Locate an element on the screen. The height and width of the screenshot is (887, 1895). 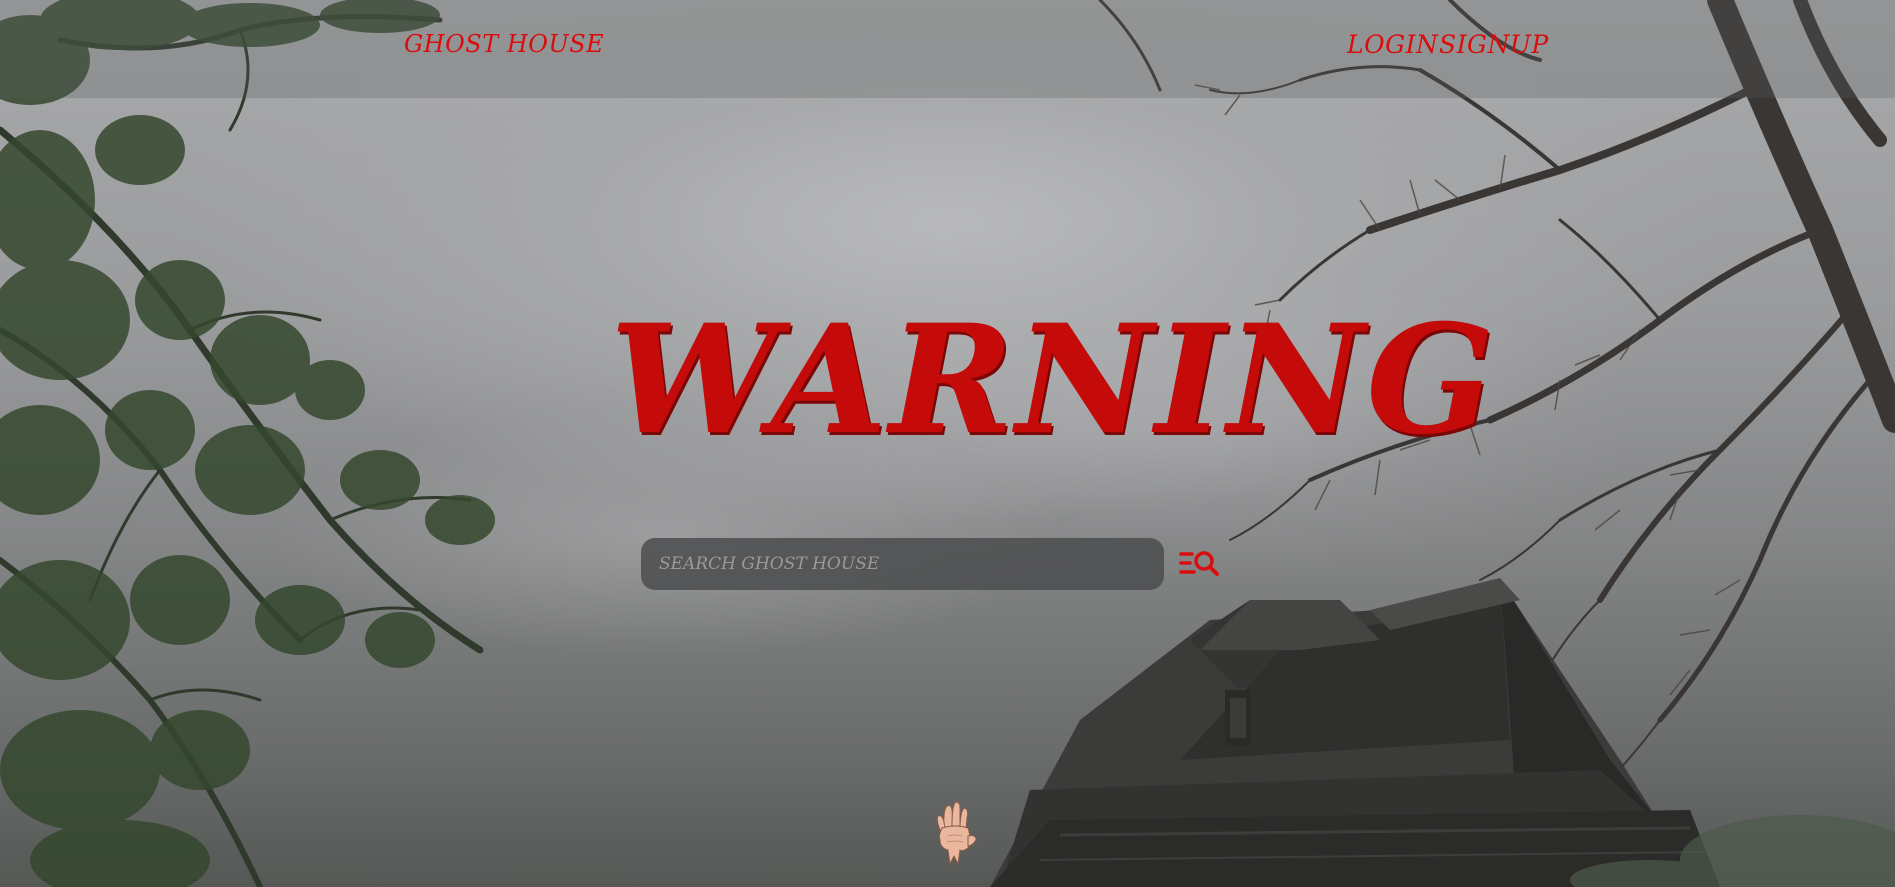
creepy-hand-icon is located at coordinates (956, 833).